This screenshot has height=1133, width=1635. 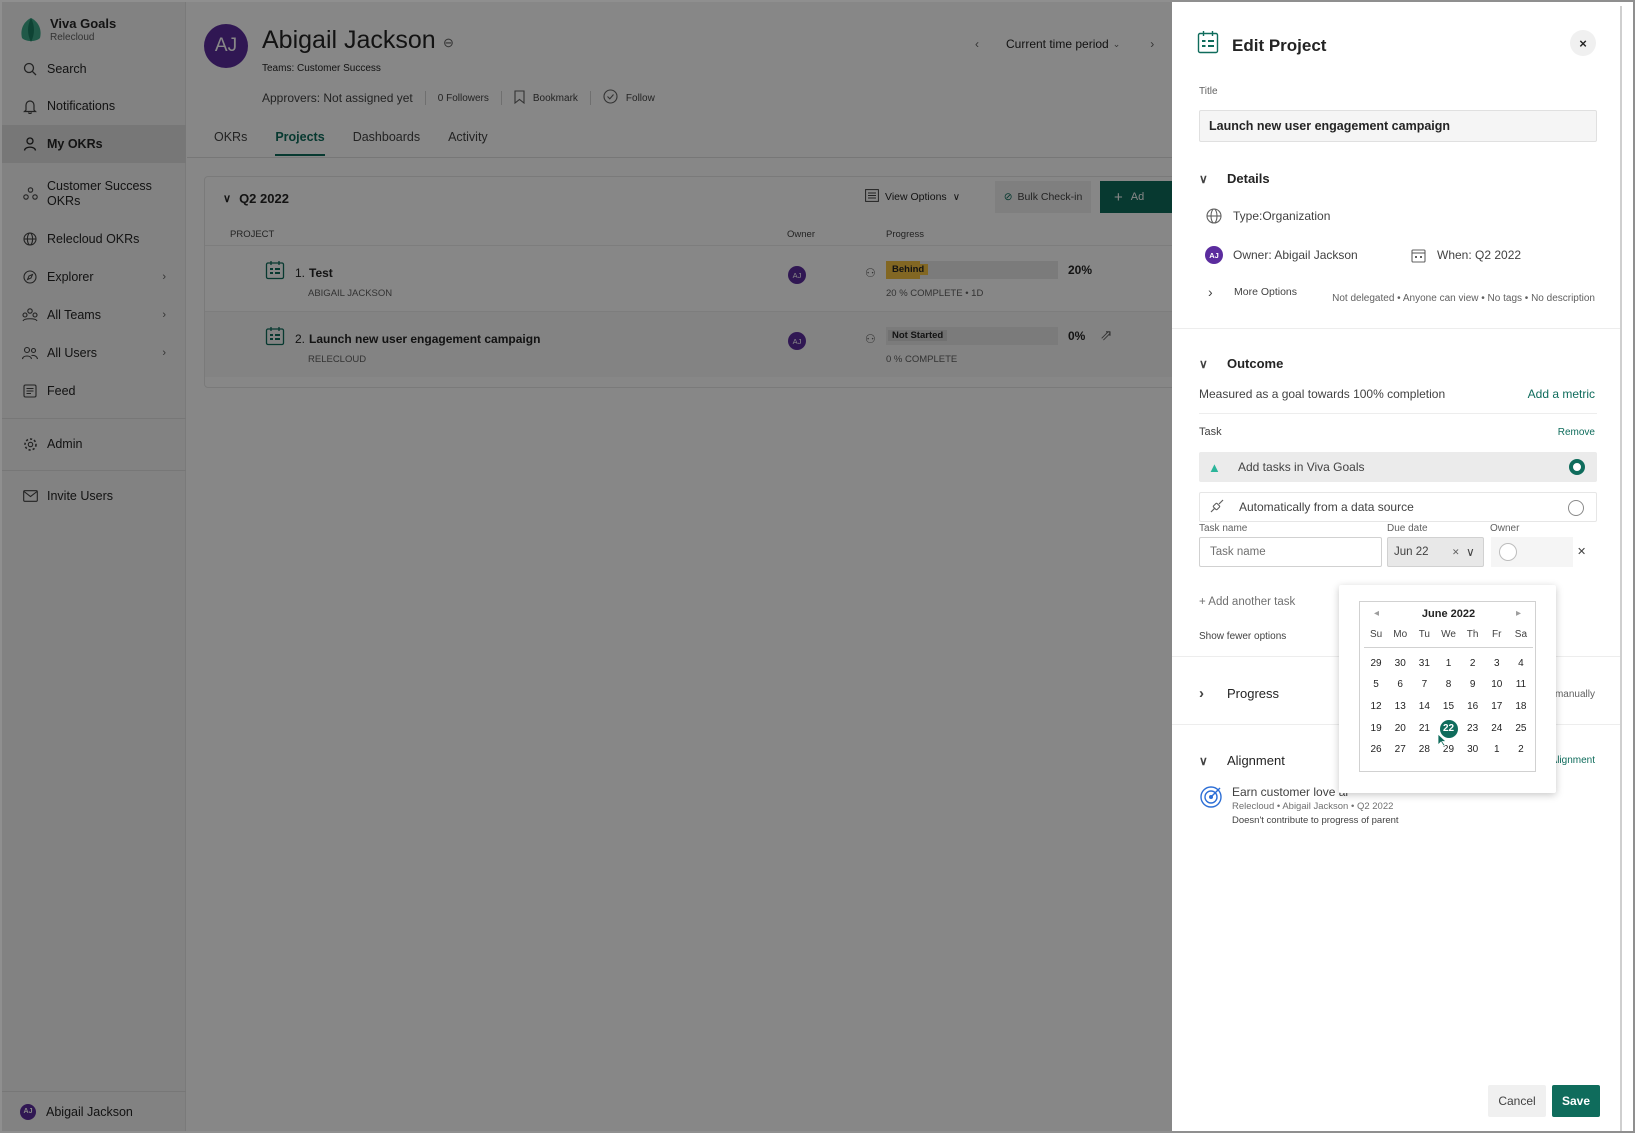 What do you see at coordinates (1208, 42) in the screenshot?
I see `project-icon` at bounding box center [1208, 42].